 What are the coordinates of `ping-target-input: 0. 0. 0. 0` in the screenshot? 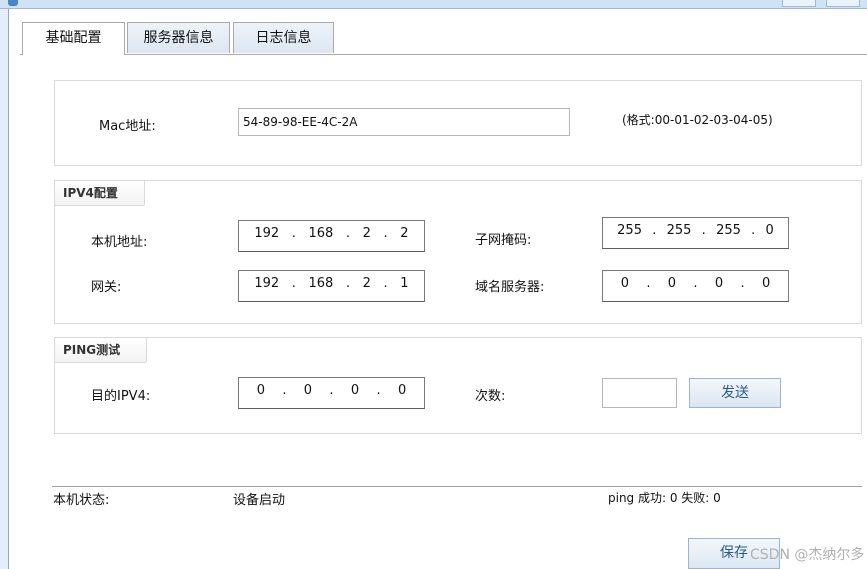 It's located at (331, 393).